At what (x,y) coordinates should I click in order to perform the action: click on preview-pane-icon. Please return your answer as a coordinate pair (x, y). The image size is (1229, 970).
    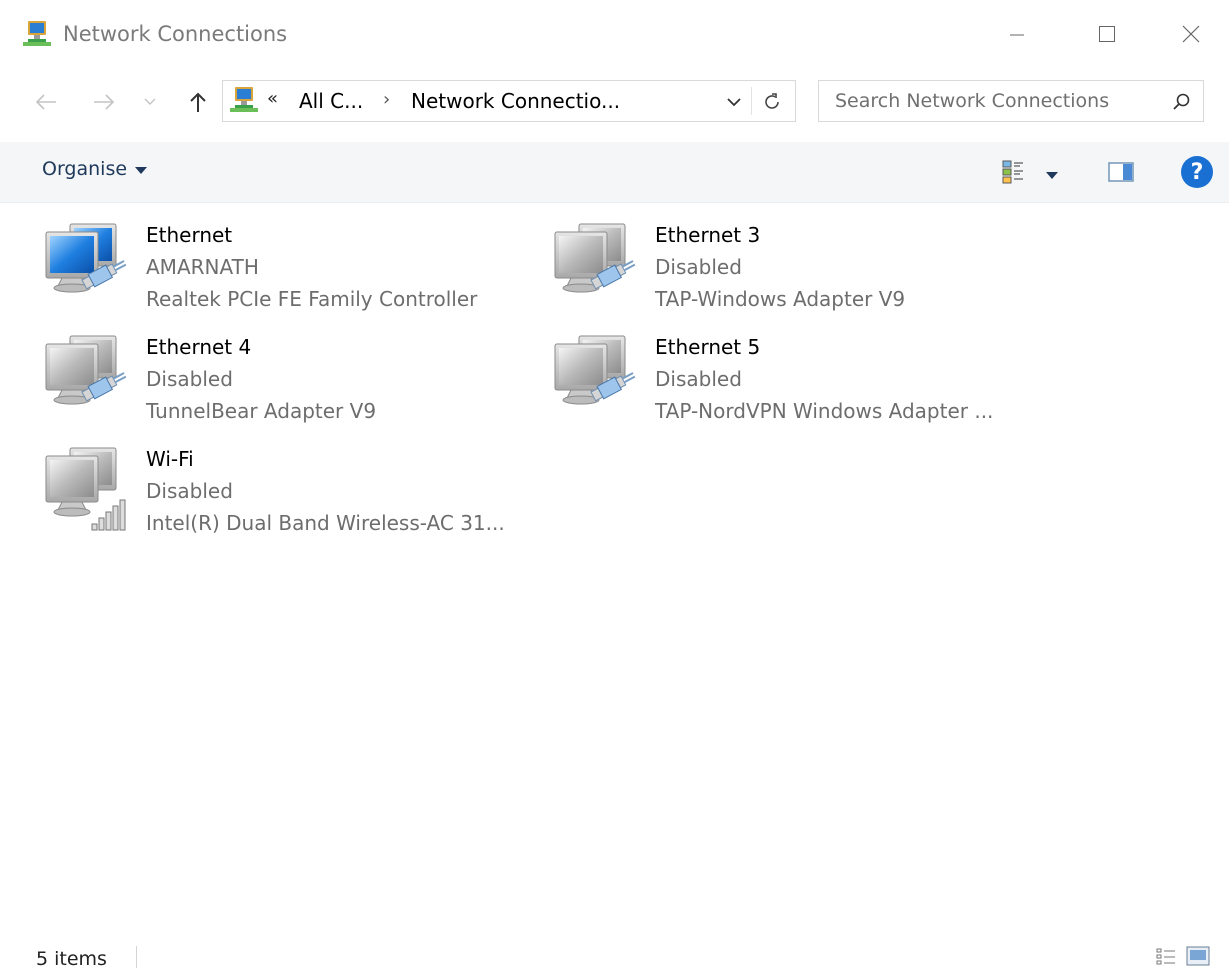
    Looking at the image, I should click on (1121, 172).